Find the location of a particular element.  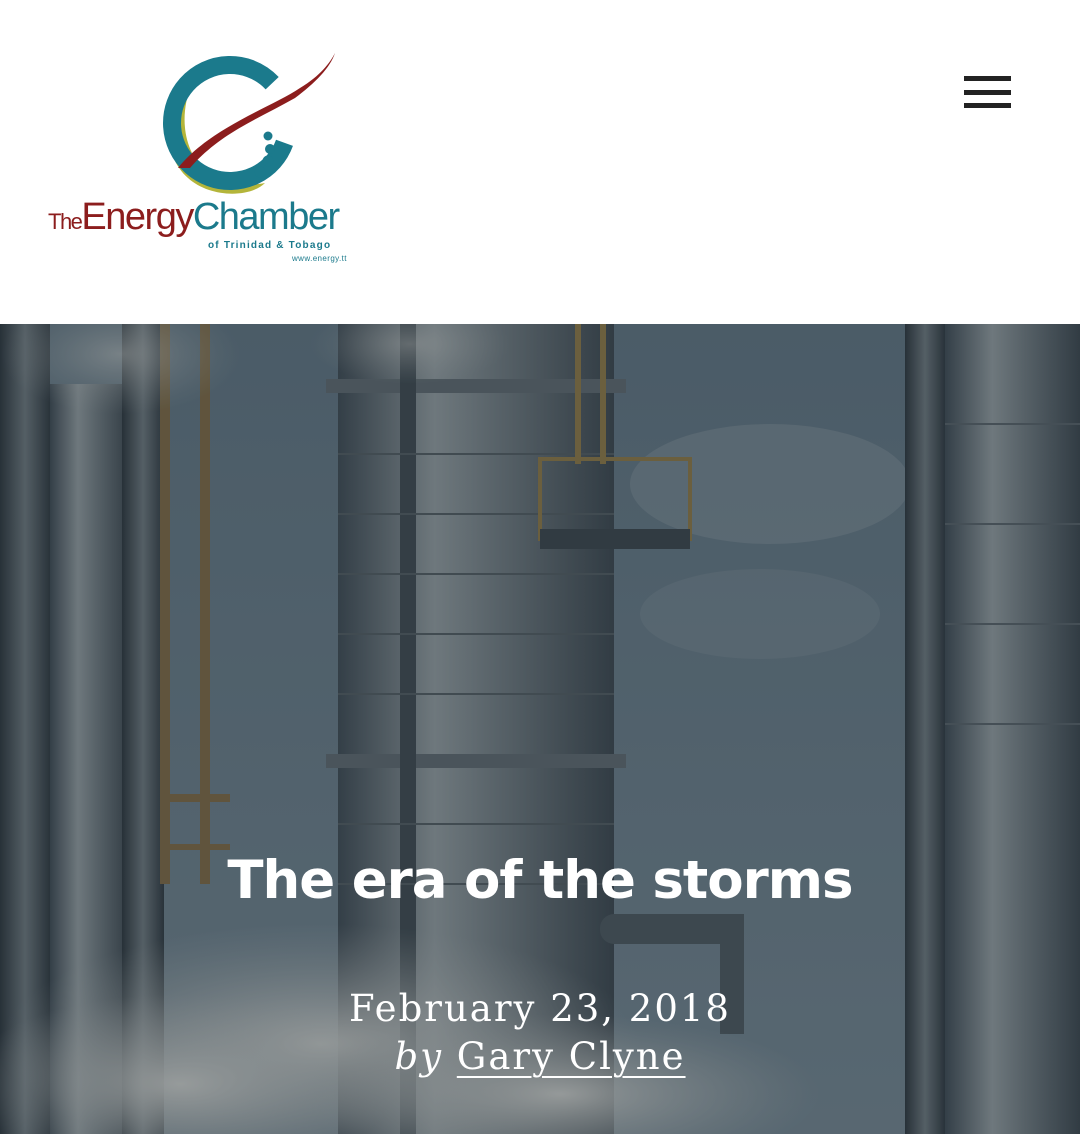

byline-by: by is located at coordinates (419, 1056).